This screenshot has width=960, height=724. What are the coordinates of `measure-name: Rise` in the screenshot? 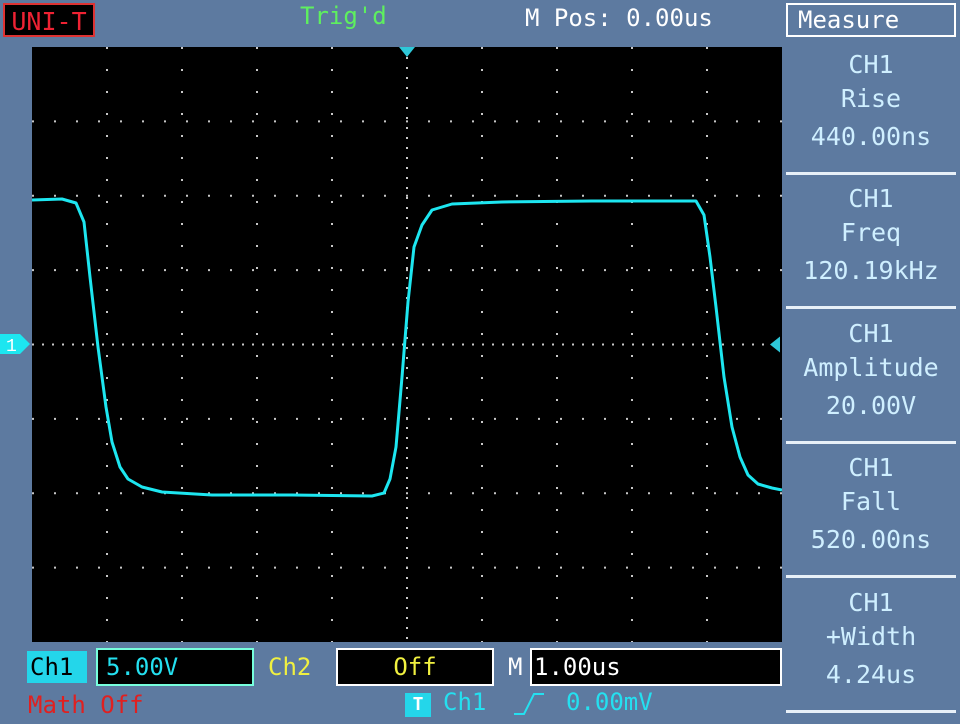 It's located at (871, 98).